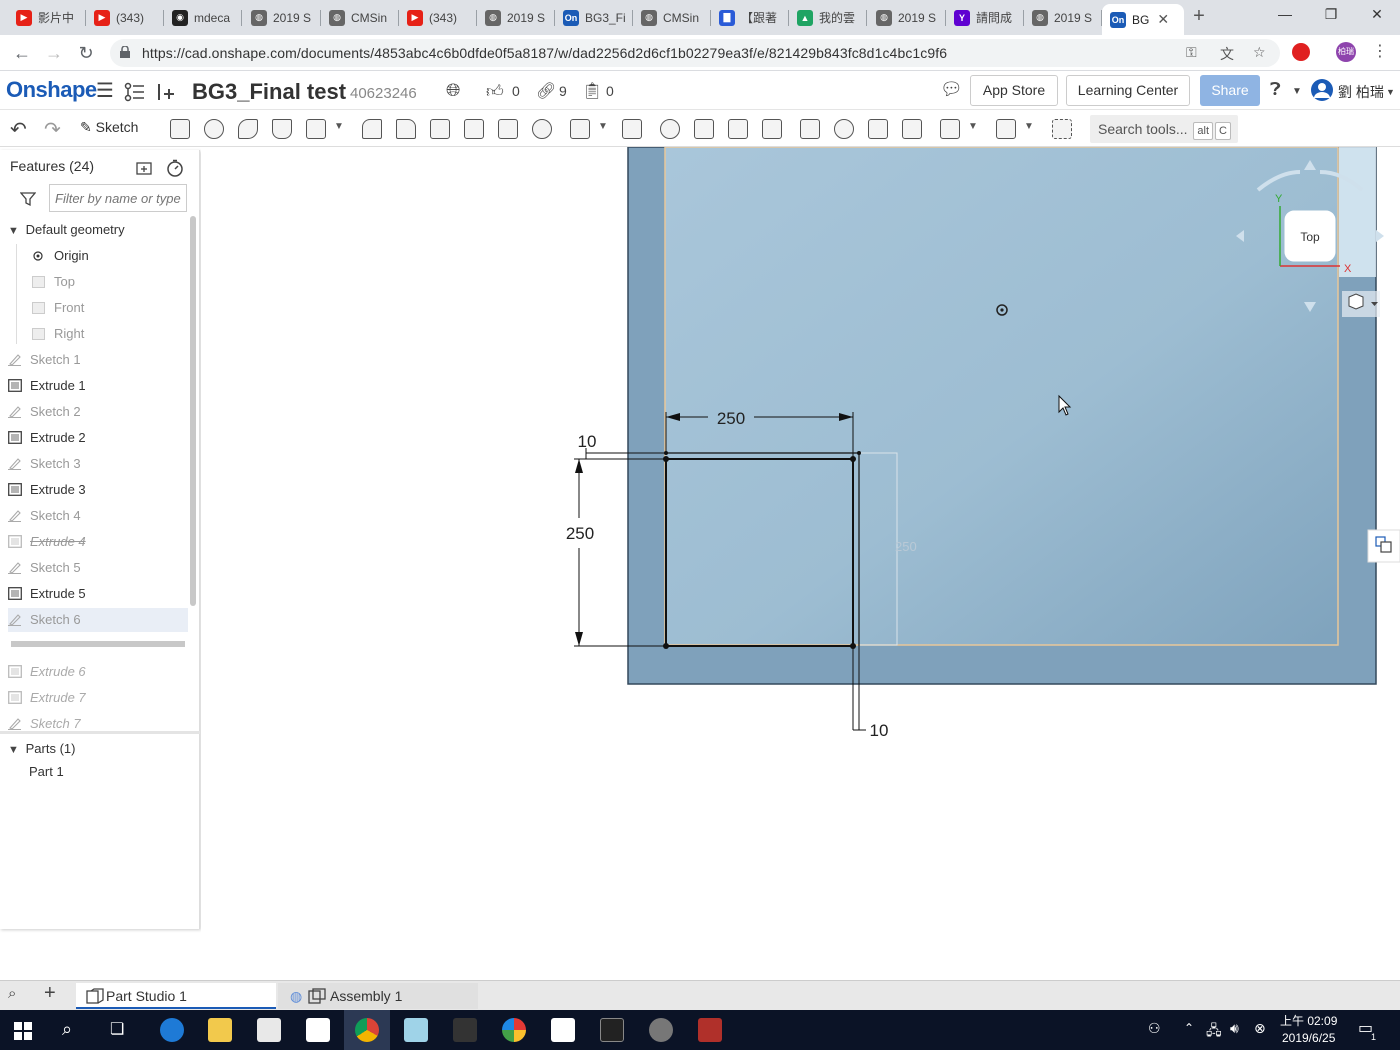 This screenshot has width=1400, height=1050. I want to click on people-icon: ⚇, so click(1154, 1028).